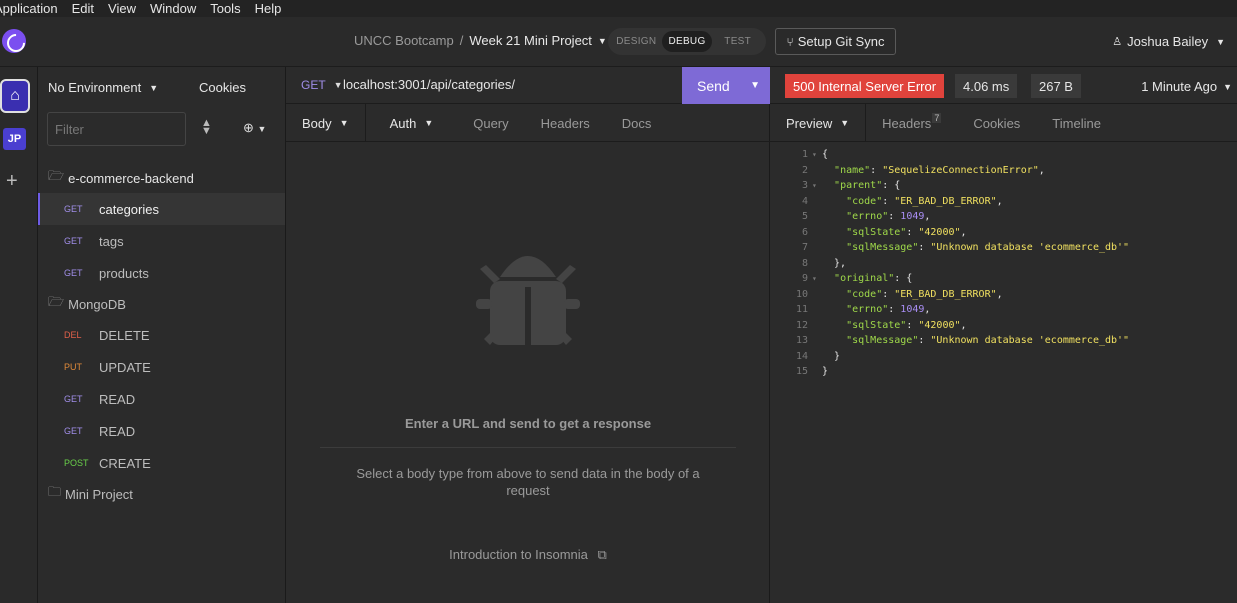 This screenshot has height=603, width=1237. I want to click on insomnia-logo-icon, so click(14, 41).